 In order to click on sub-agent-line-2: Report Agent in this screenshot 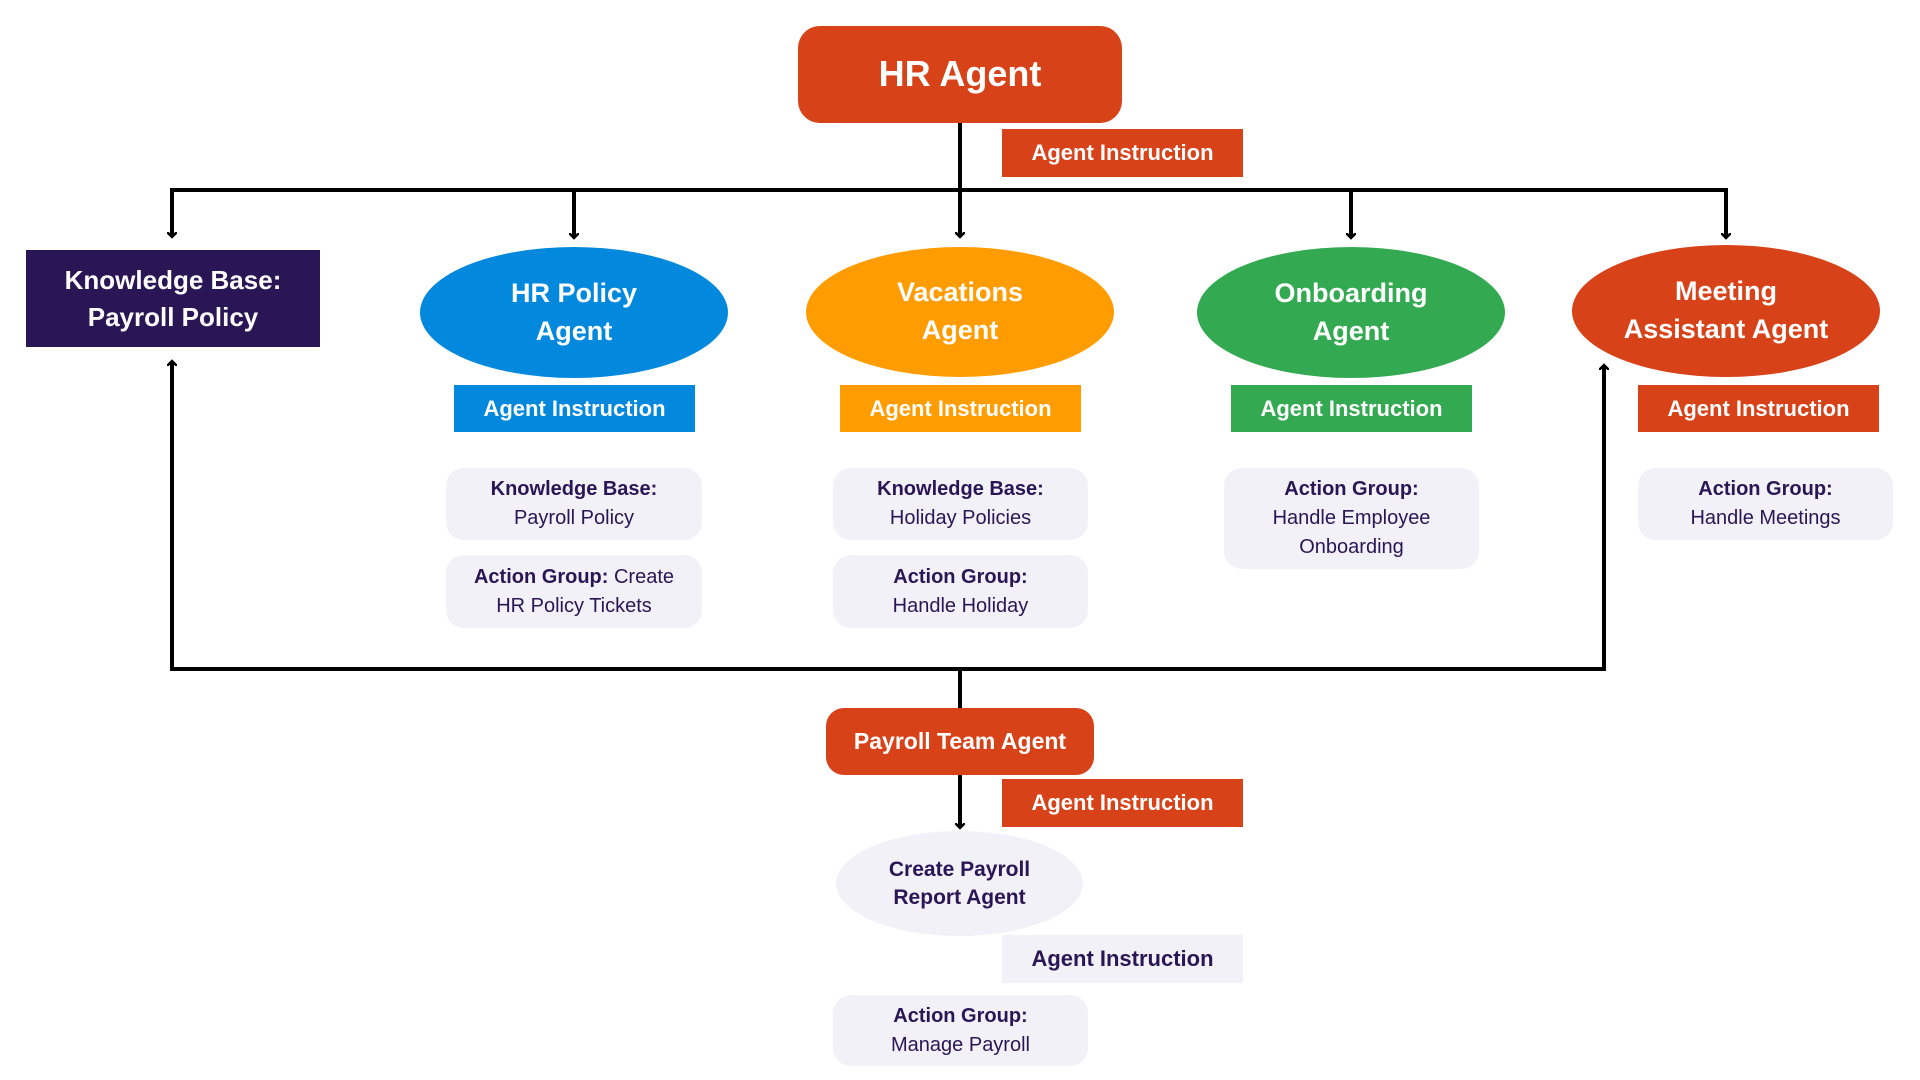, I will do `click(959, 897)`.